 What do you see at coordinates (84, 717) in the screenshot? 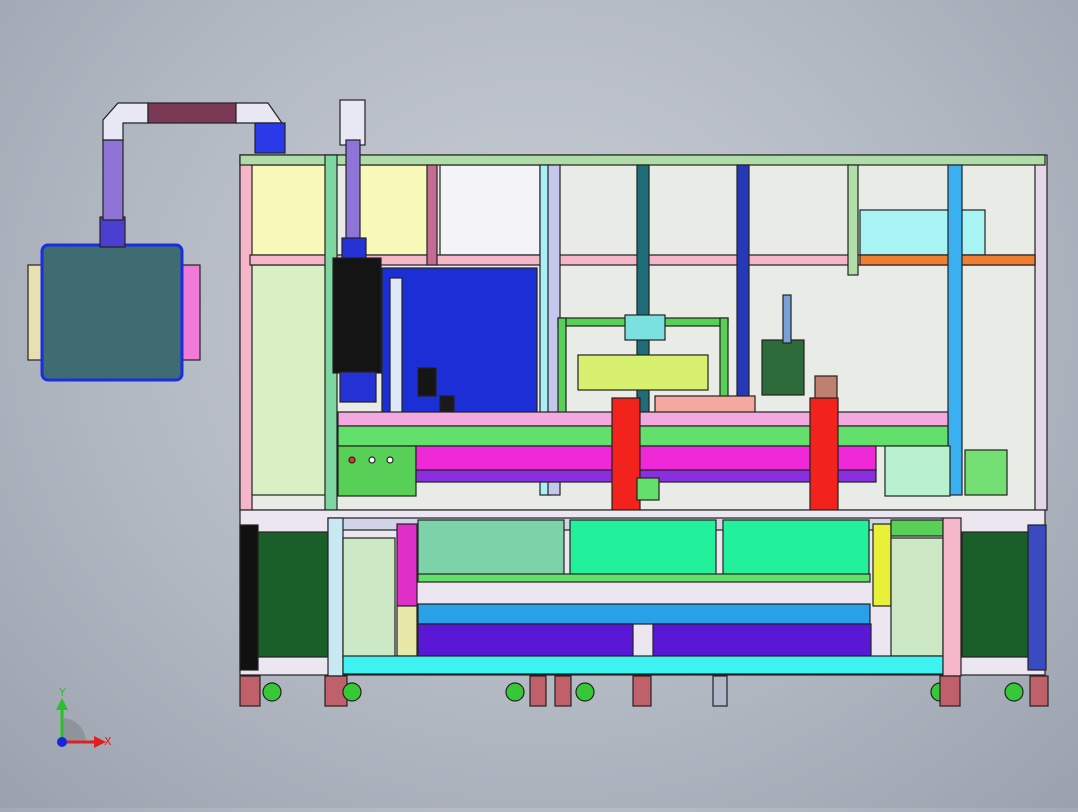
I see `axis-triad: Y X` at bounding box center [84, 717].